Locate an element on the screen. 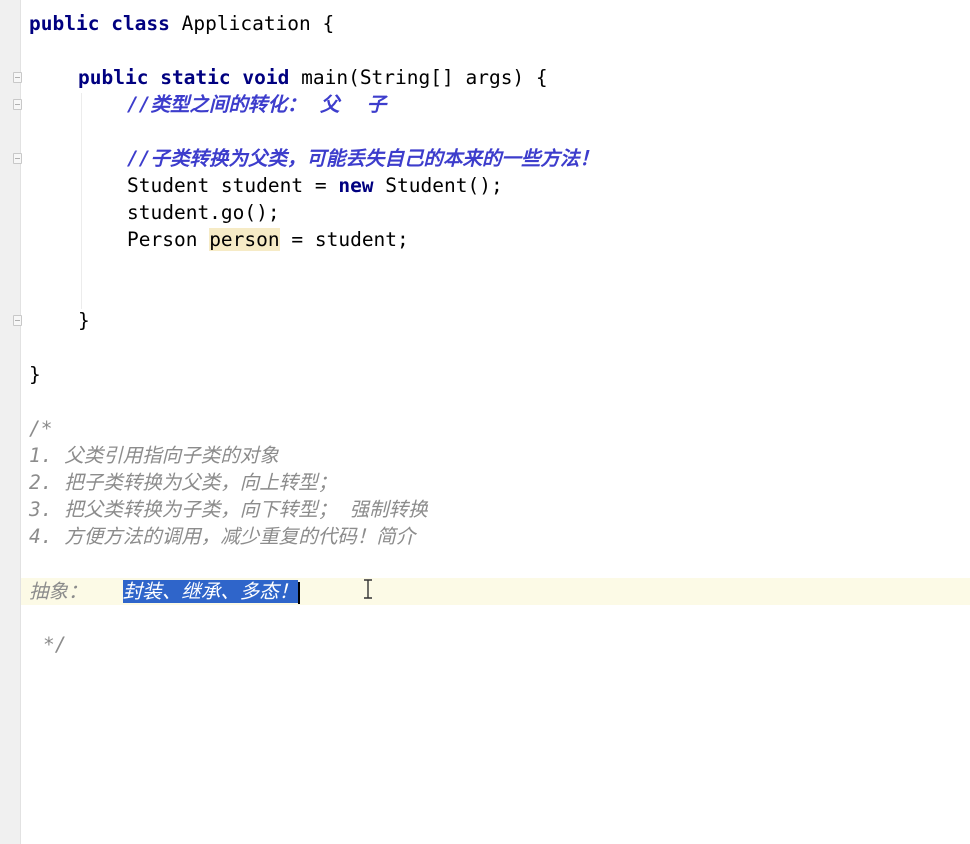  code-text: student.go(); is located at coordinates (203, 212).